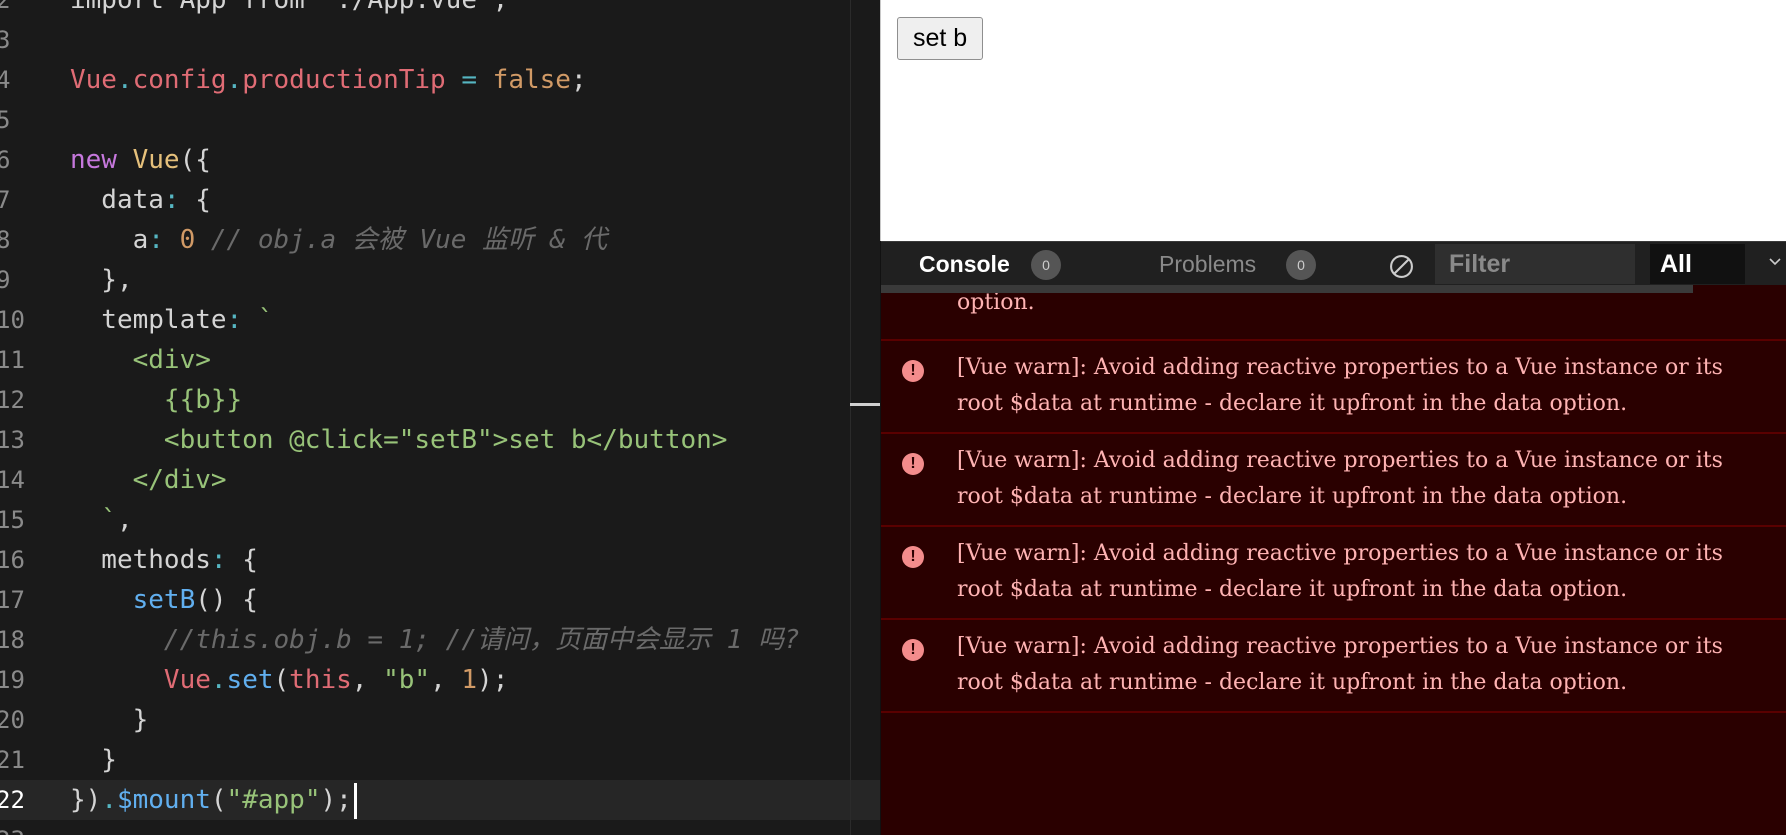 Image resolution: width=1786 pixels, height=835 pixels. I want to click on line-number: 10, so click(12, 320).